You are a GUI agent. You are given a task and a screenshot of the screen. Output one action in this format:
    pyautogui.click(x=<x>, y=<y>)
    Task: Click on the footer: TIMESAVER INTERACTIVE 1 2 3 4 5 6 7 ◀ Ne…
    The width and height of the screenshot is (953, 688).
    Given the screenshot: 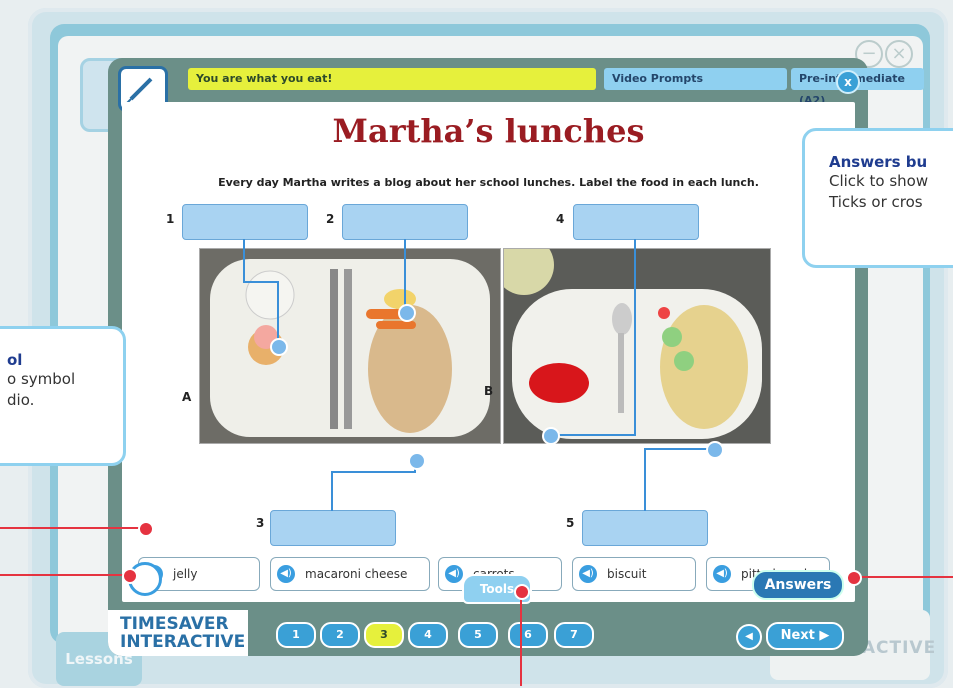 What is the action you would take?
    pyautogui.click(x=488, y=633)
    